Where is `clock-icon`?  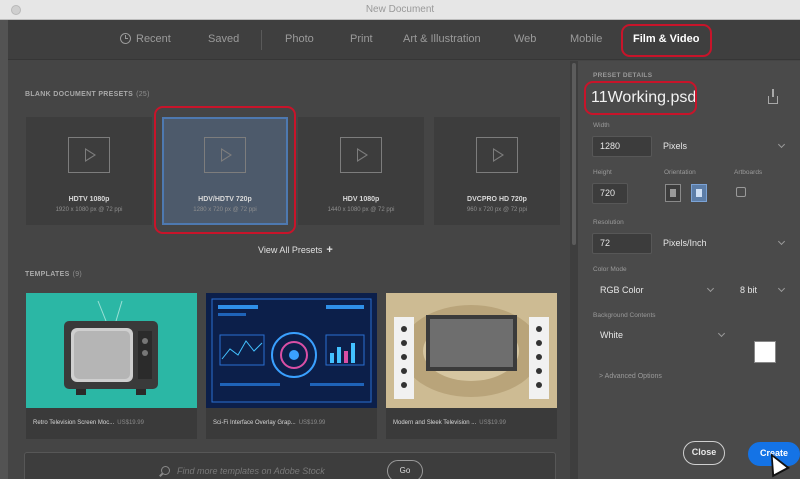 clock-icon is located at coordinates (125, 38).